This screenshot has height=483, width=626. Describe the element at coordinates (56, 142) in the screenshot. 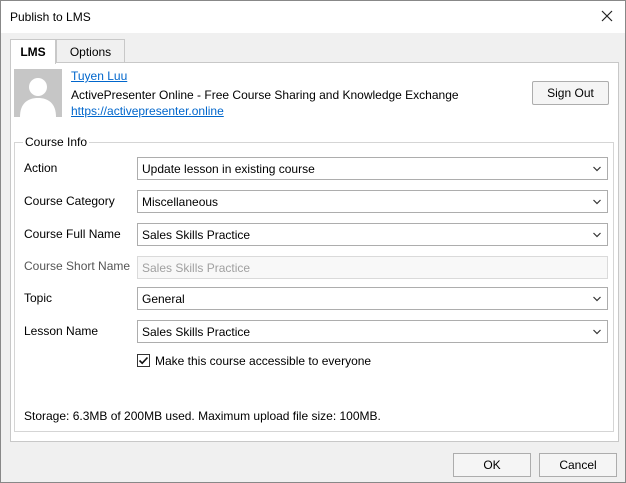

I see `course-info-title: Course Info` at that location.